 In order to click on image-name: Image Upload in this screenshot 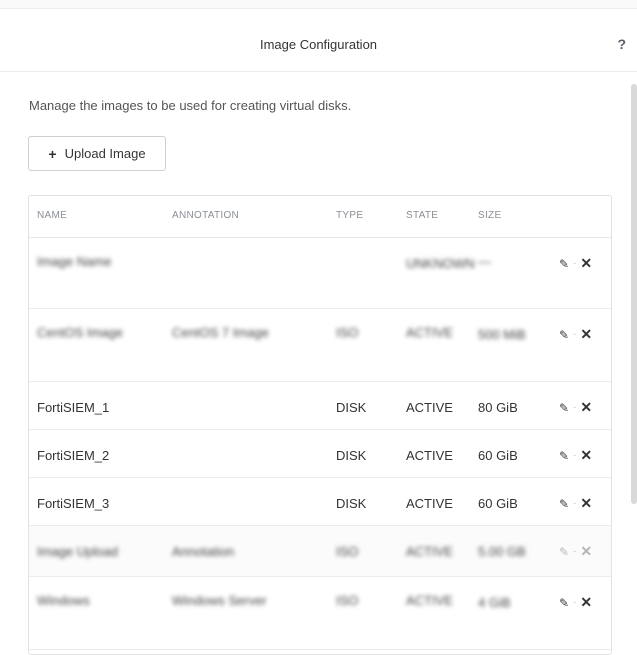, I will do `click(77, 551)`.